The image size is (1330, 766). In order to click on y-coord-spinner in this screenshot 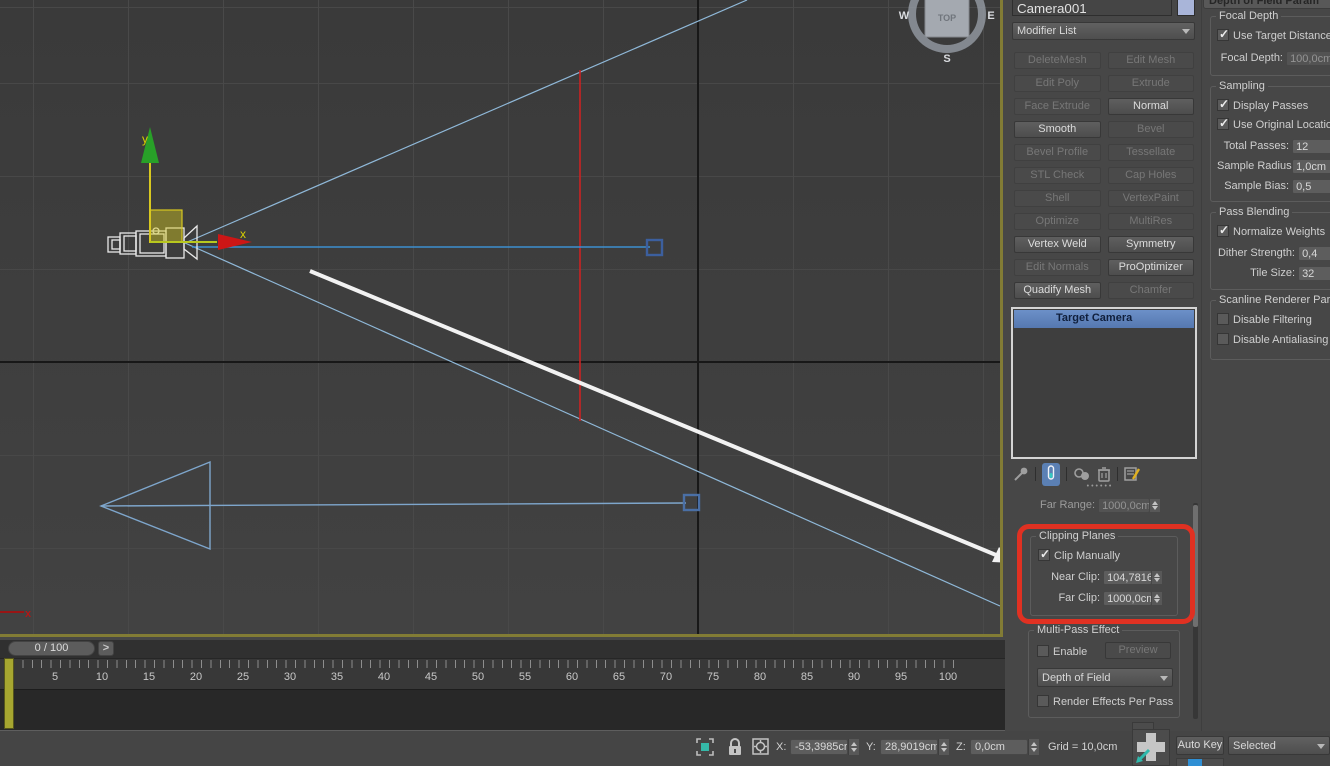, I will do `click(943, 747)`.